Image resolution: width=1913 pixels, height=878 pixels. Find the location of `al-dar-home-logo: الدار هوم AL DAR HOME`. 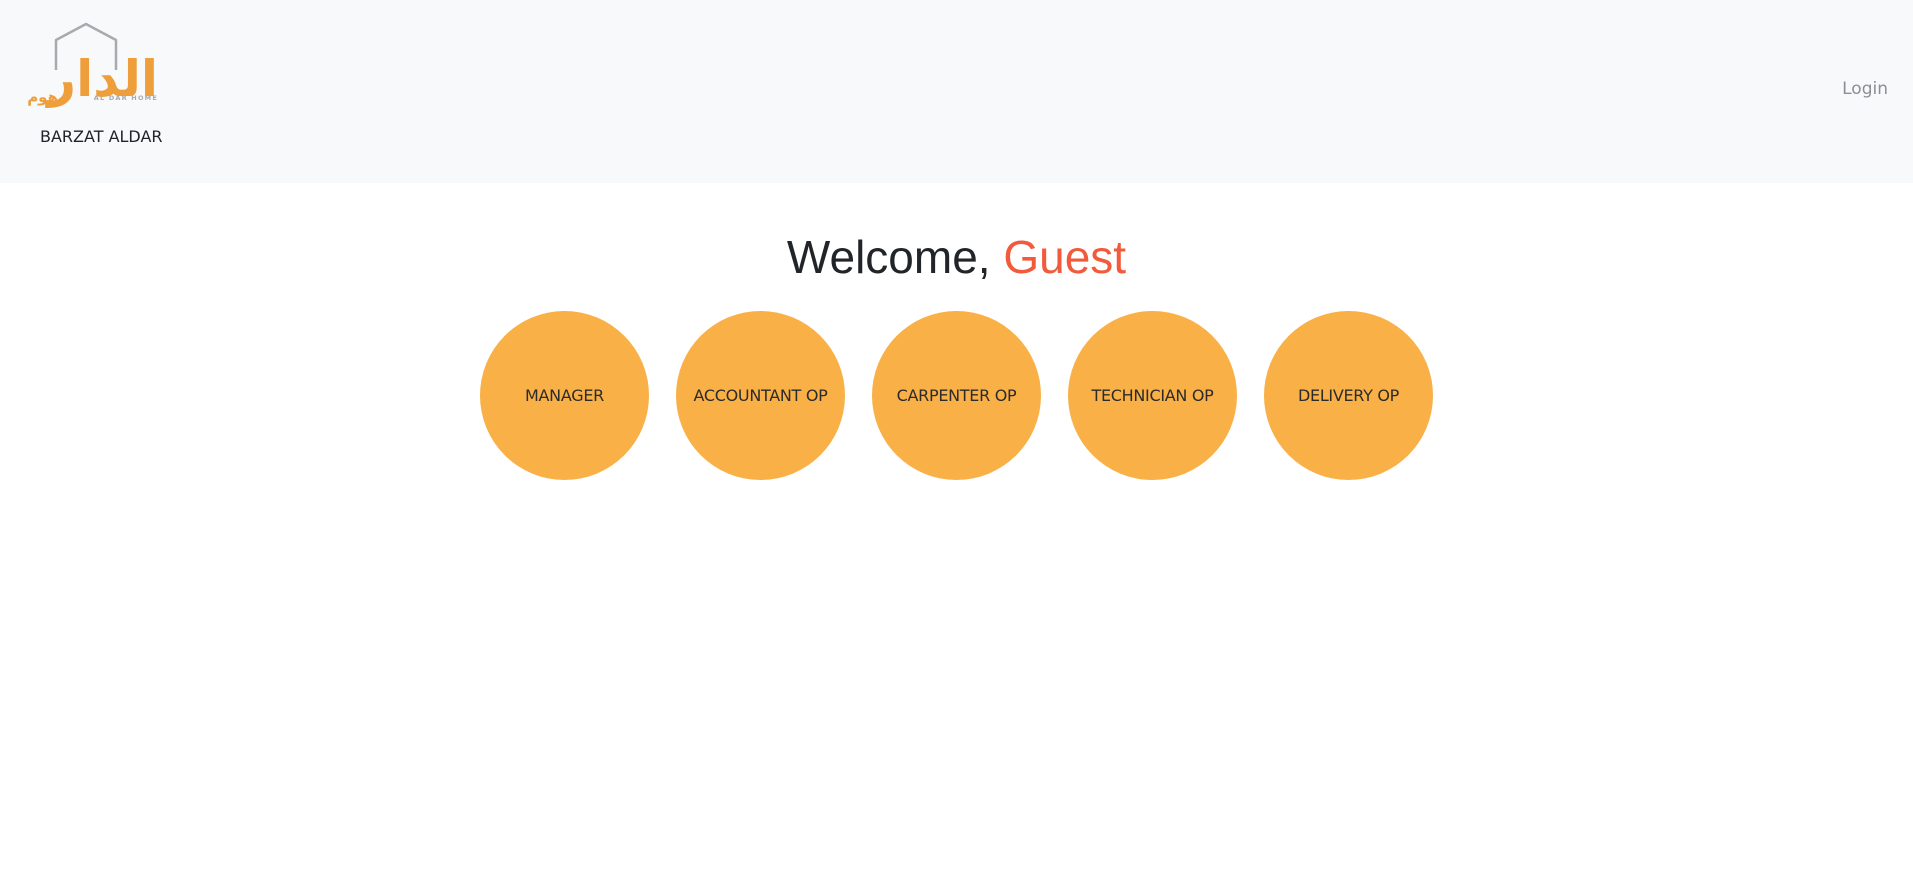

al-dar-home-logo: الدار هوم AL DAR HOME is located at coordinates (92, 65).